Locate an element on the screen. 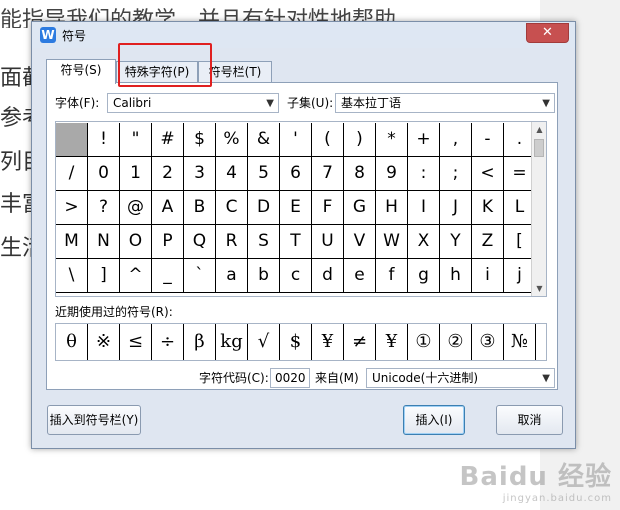 The width and height of the screenshot is (620, 510). subset-select: 基本拉丁语 ▼ is located at coordinates (445, 103).